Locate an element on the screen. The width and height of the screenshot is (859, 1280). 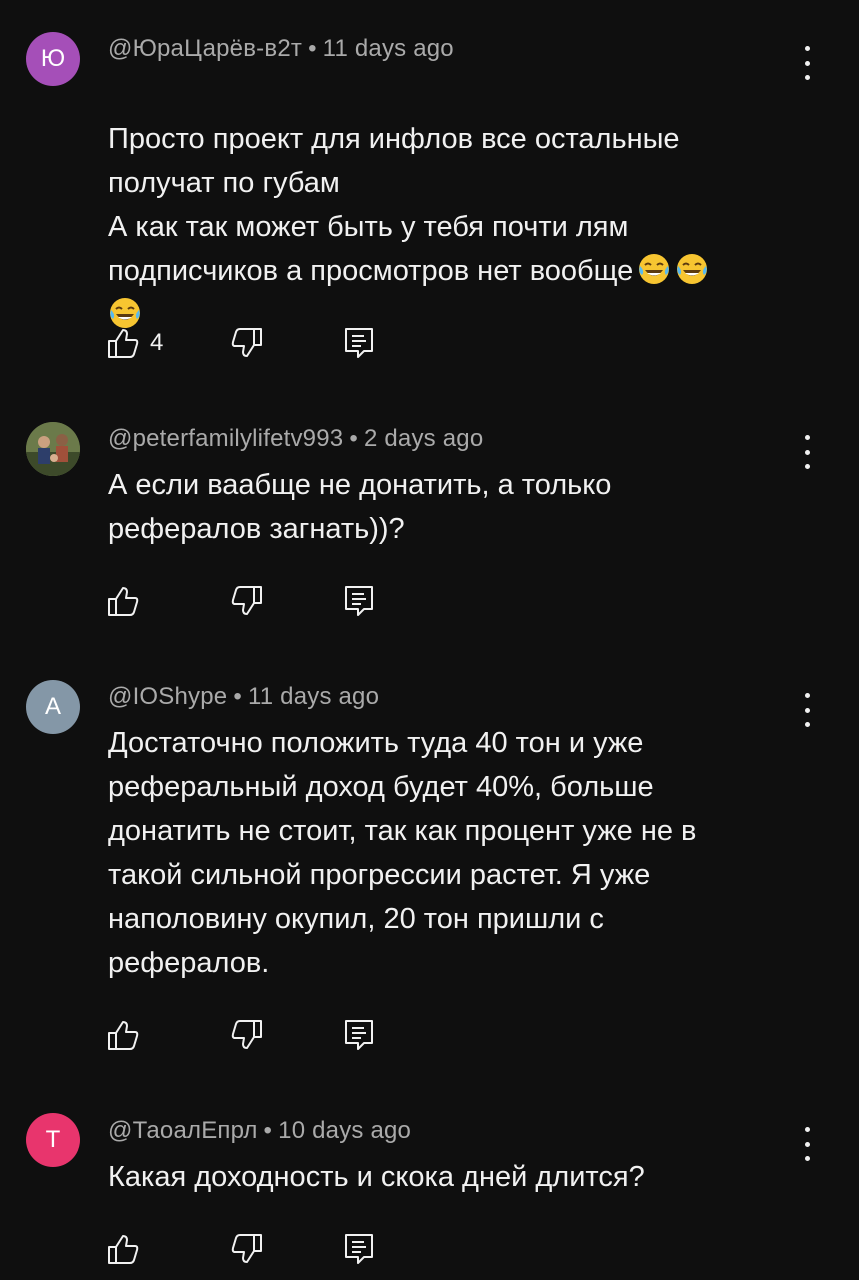
comment-meta: @IOShype • 11 days ago is located at coordinates (244, 696).